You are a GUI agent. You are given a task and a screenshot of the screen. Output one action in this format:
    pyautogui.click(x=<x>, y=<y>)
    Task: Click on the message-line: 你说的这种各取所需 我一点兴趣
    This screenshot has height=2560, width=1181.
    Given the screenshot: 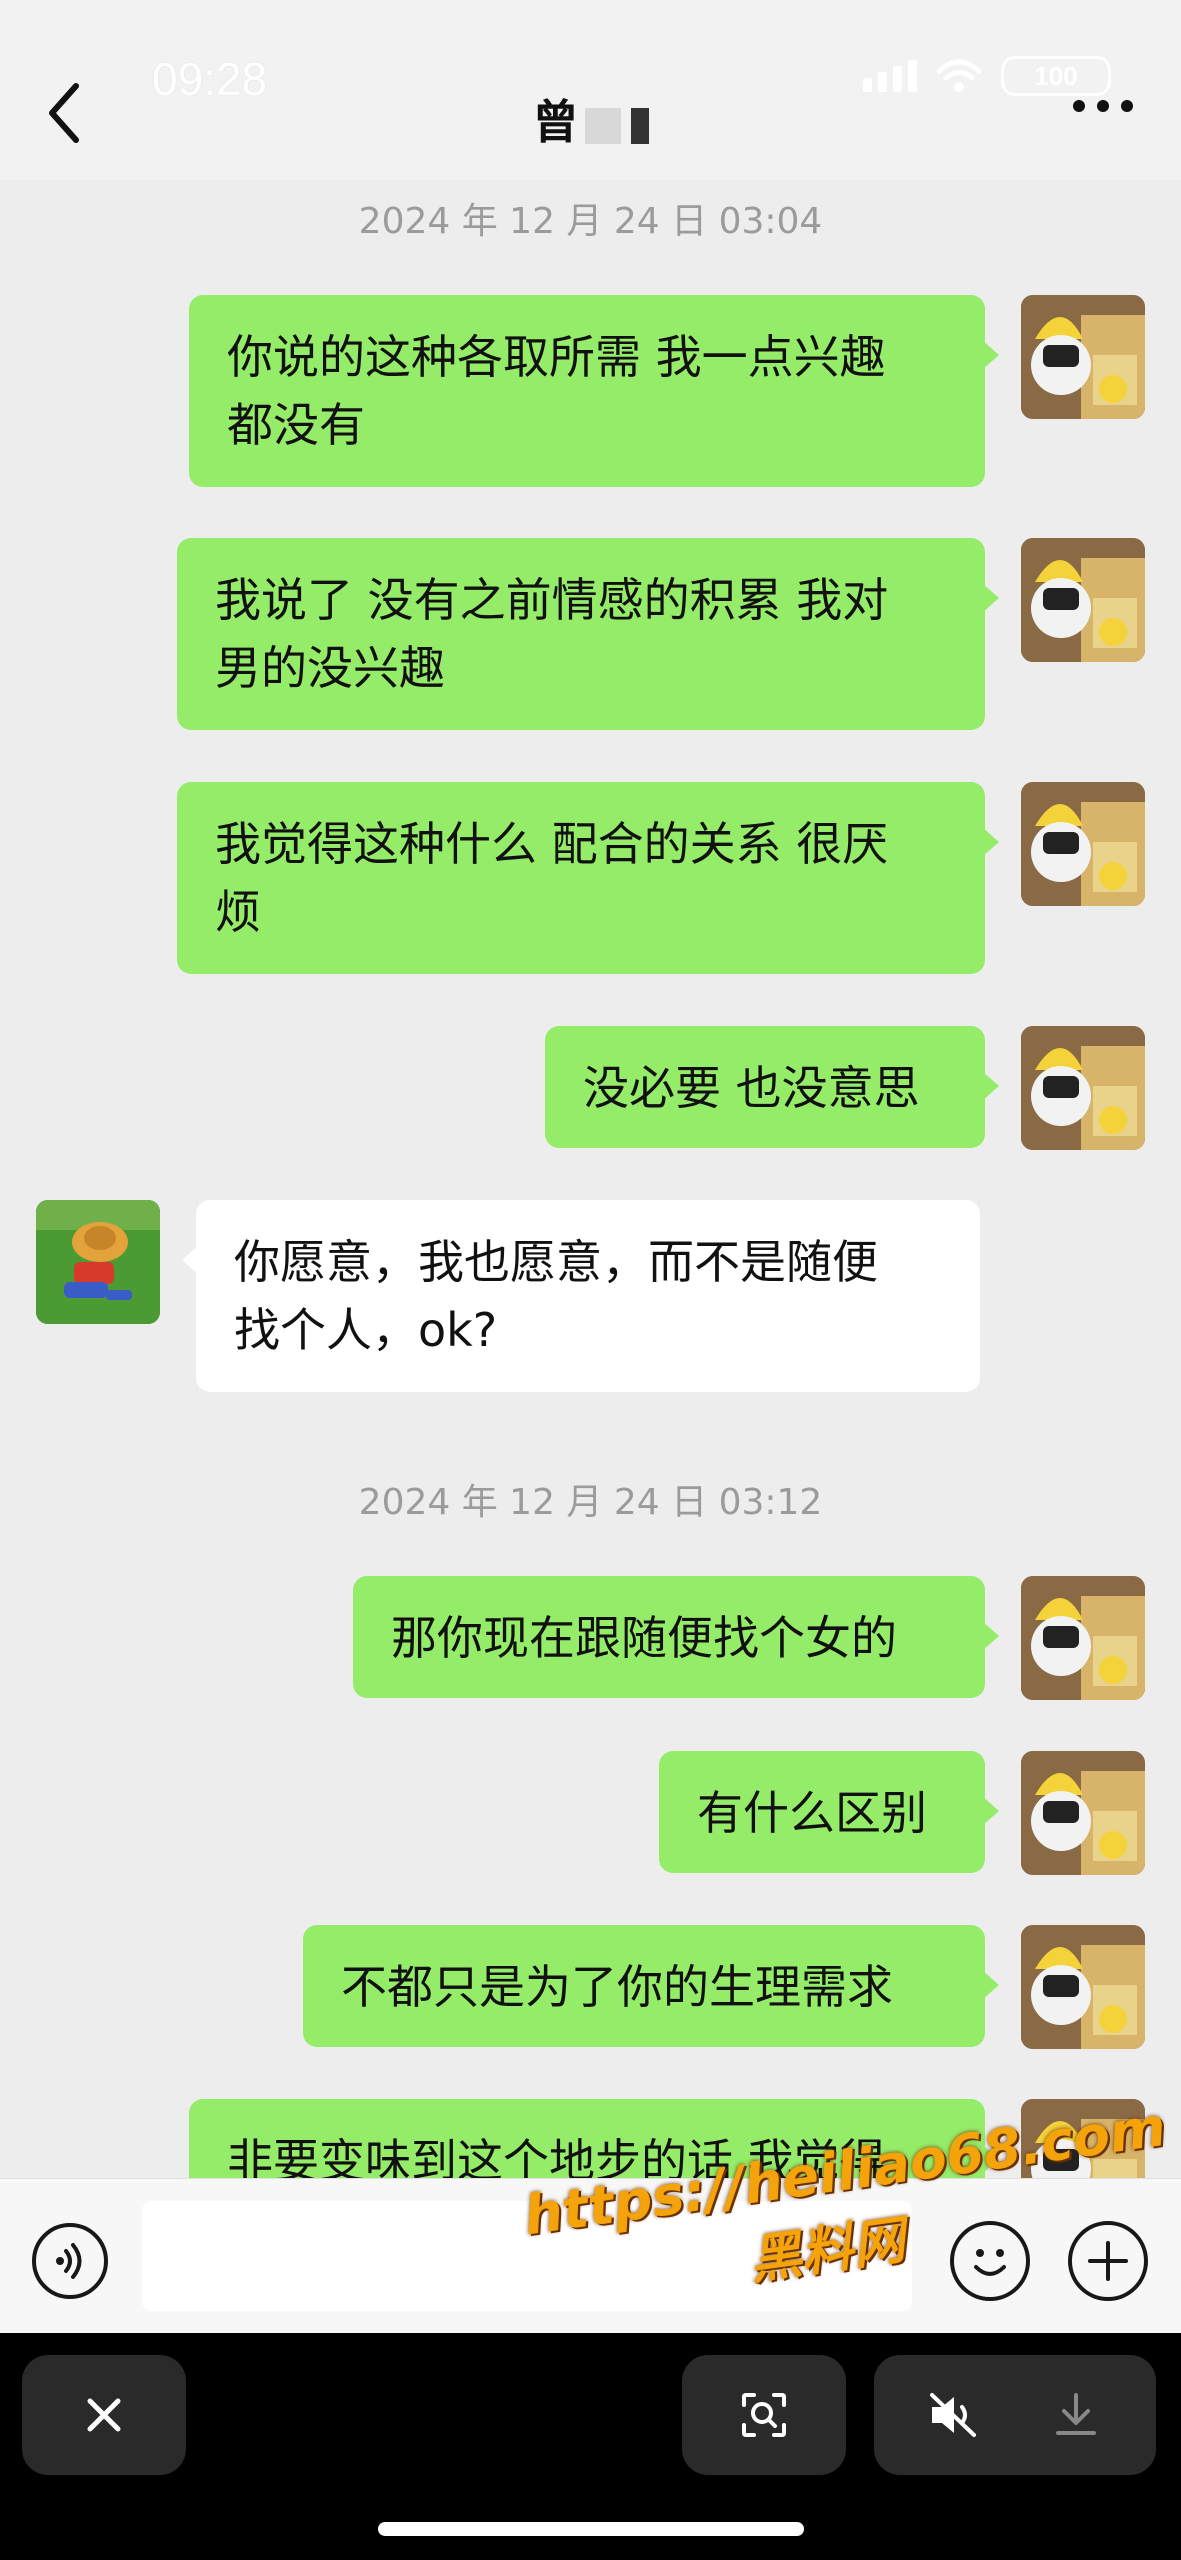 What is the action you would take?
    pyautogui.click(x=556, y=357)
    